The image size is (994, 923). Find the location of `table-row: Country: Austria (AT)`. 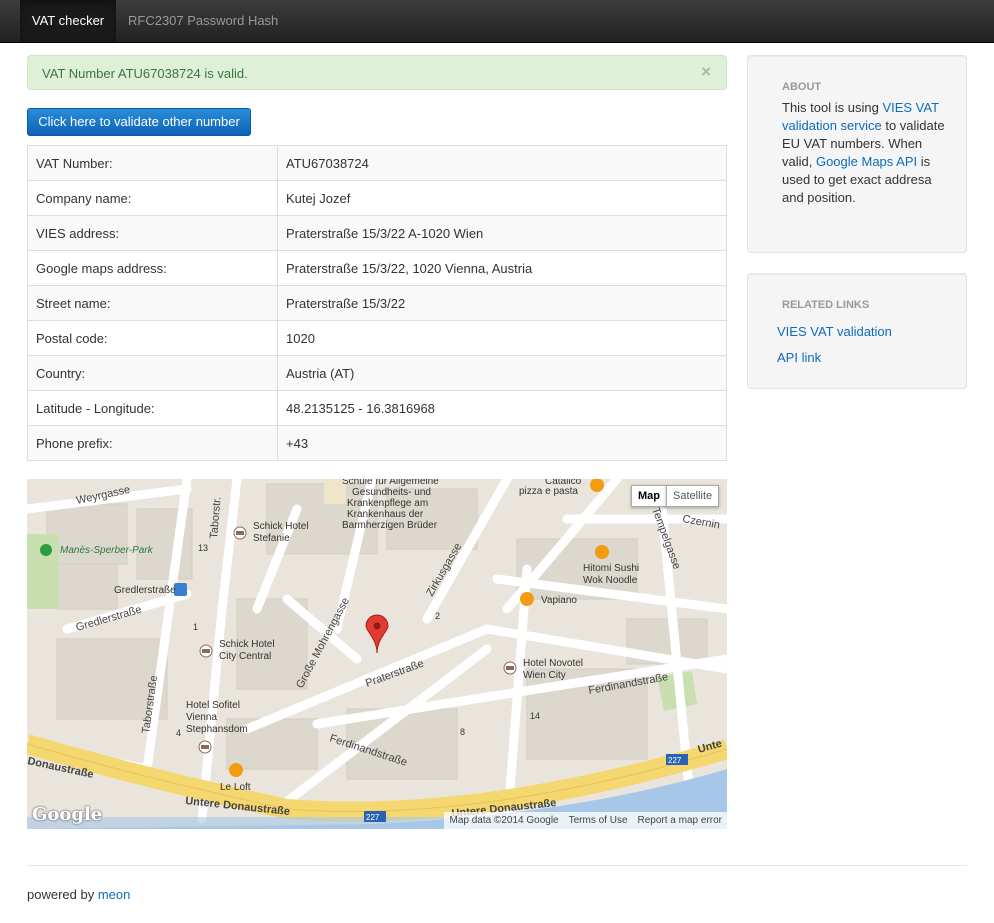

table-row: Country: Austria (AT) is located at coordinates (377, 373).